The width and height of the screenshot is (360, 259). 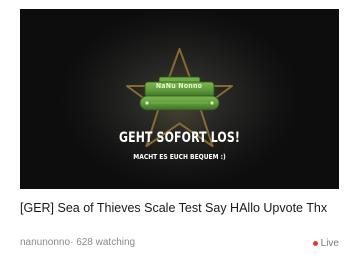 I want to click on channel-name-link: nanunonno, so click(x=45, y=242).